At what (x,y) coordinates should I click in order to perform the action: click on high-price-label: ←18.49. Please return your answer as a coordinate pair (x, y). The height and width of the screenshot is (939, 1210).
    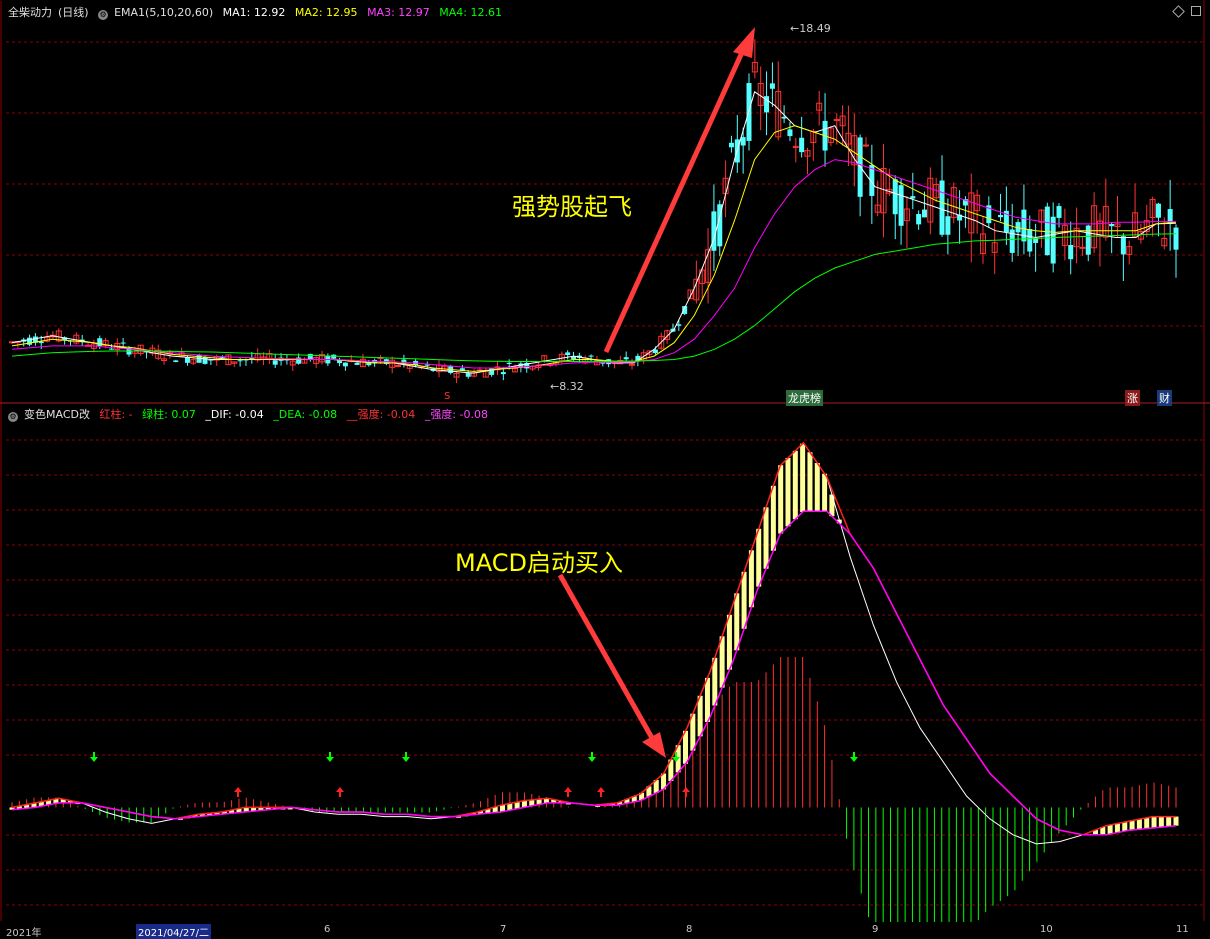
    Looking at the image, I should click on (810, 28).